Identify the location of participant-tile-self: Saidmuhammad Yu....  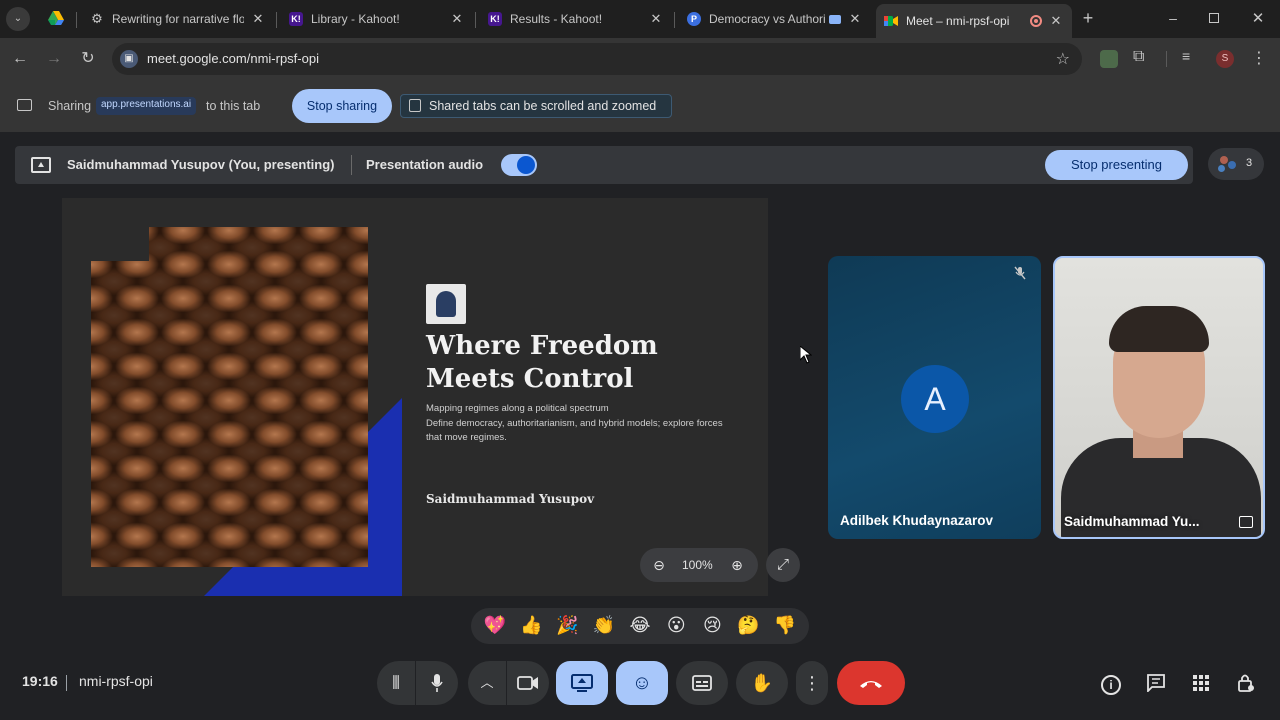
(1159, 397).